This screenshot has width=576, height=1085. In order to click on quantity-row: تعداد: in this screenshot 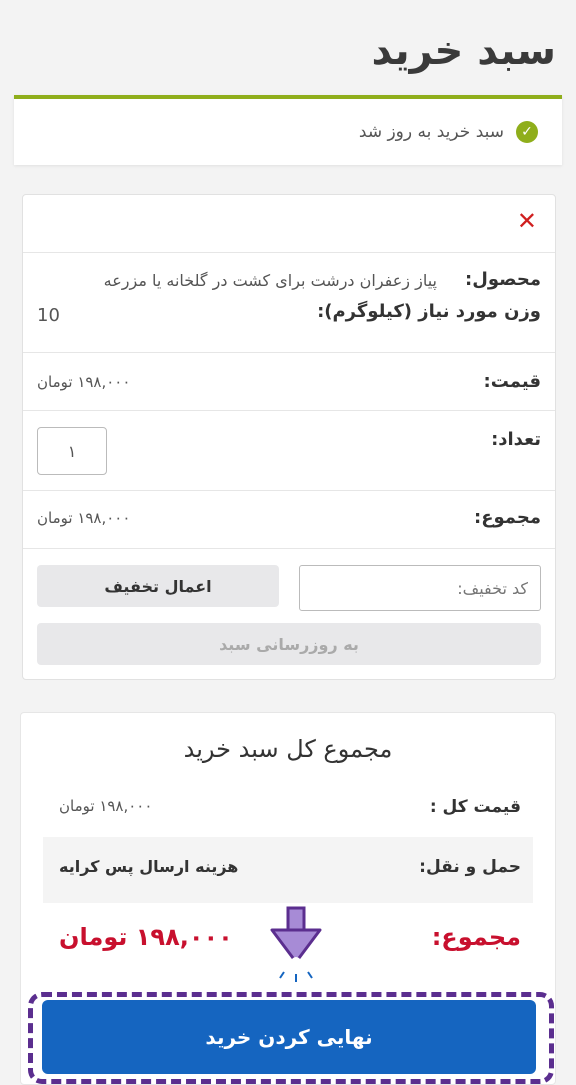, I will do `click(289, 451)`.